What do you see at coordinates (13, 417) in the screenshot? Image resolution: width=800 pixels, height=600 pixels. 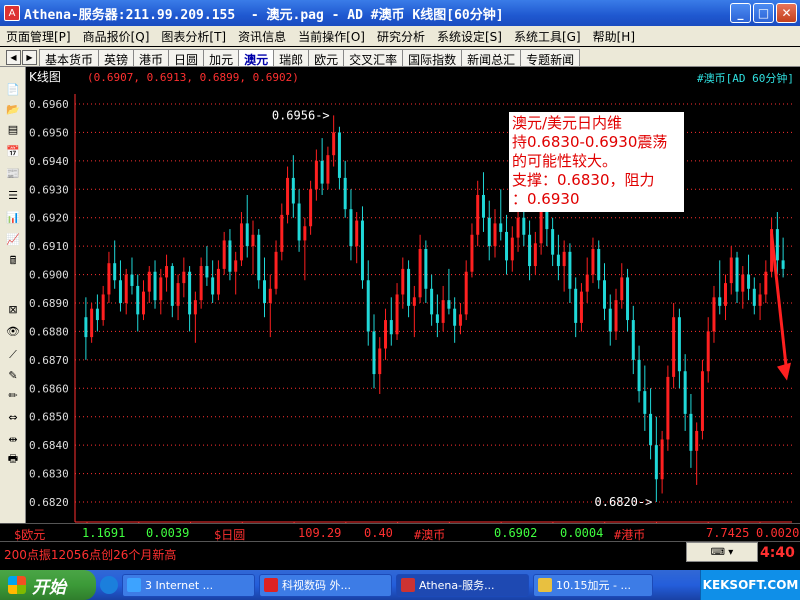 I see `zoom-in-icon: ⇔` at bounding box center [13, 417].